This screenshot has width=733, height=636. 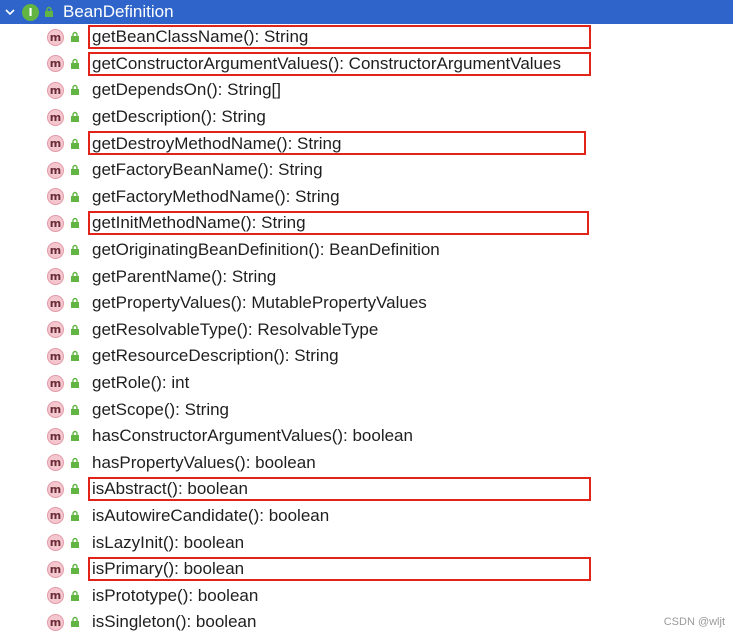 What do you see at coordinates (366, 170) in the screenshot?
I see `method-row: m getFactoryBeanName(): String` at bounding box center [366, 170].